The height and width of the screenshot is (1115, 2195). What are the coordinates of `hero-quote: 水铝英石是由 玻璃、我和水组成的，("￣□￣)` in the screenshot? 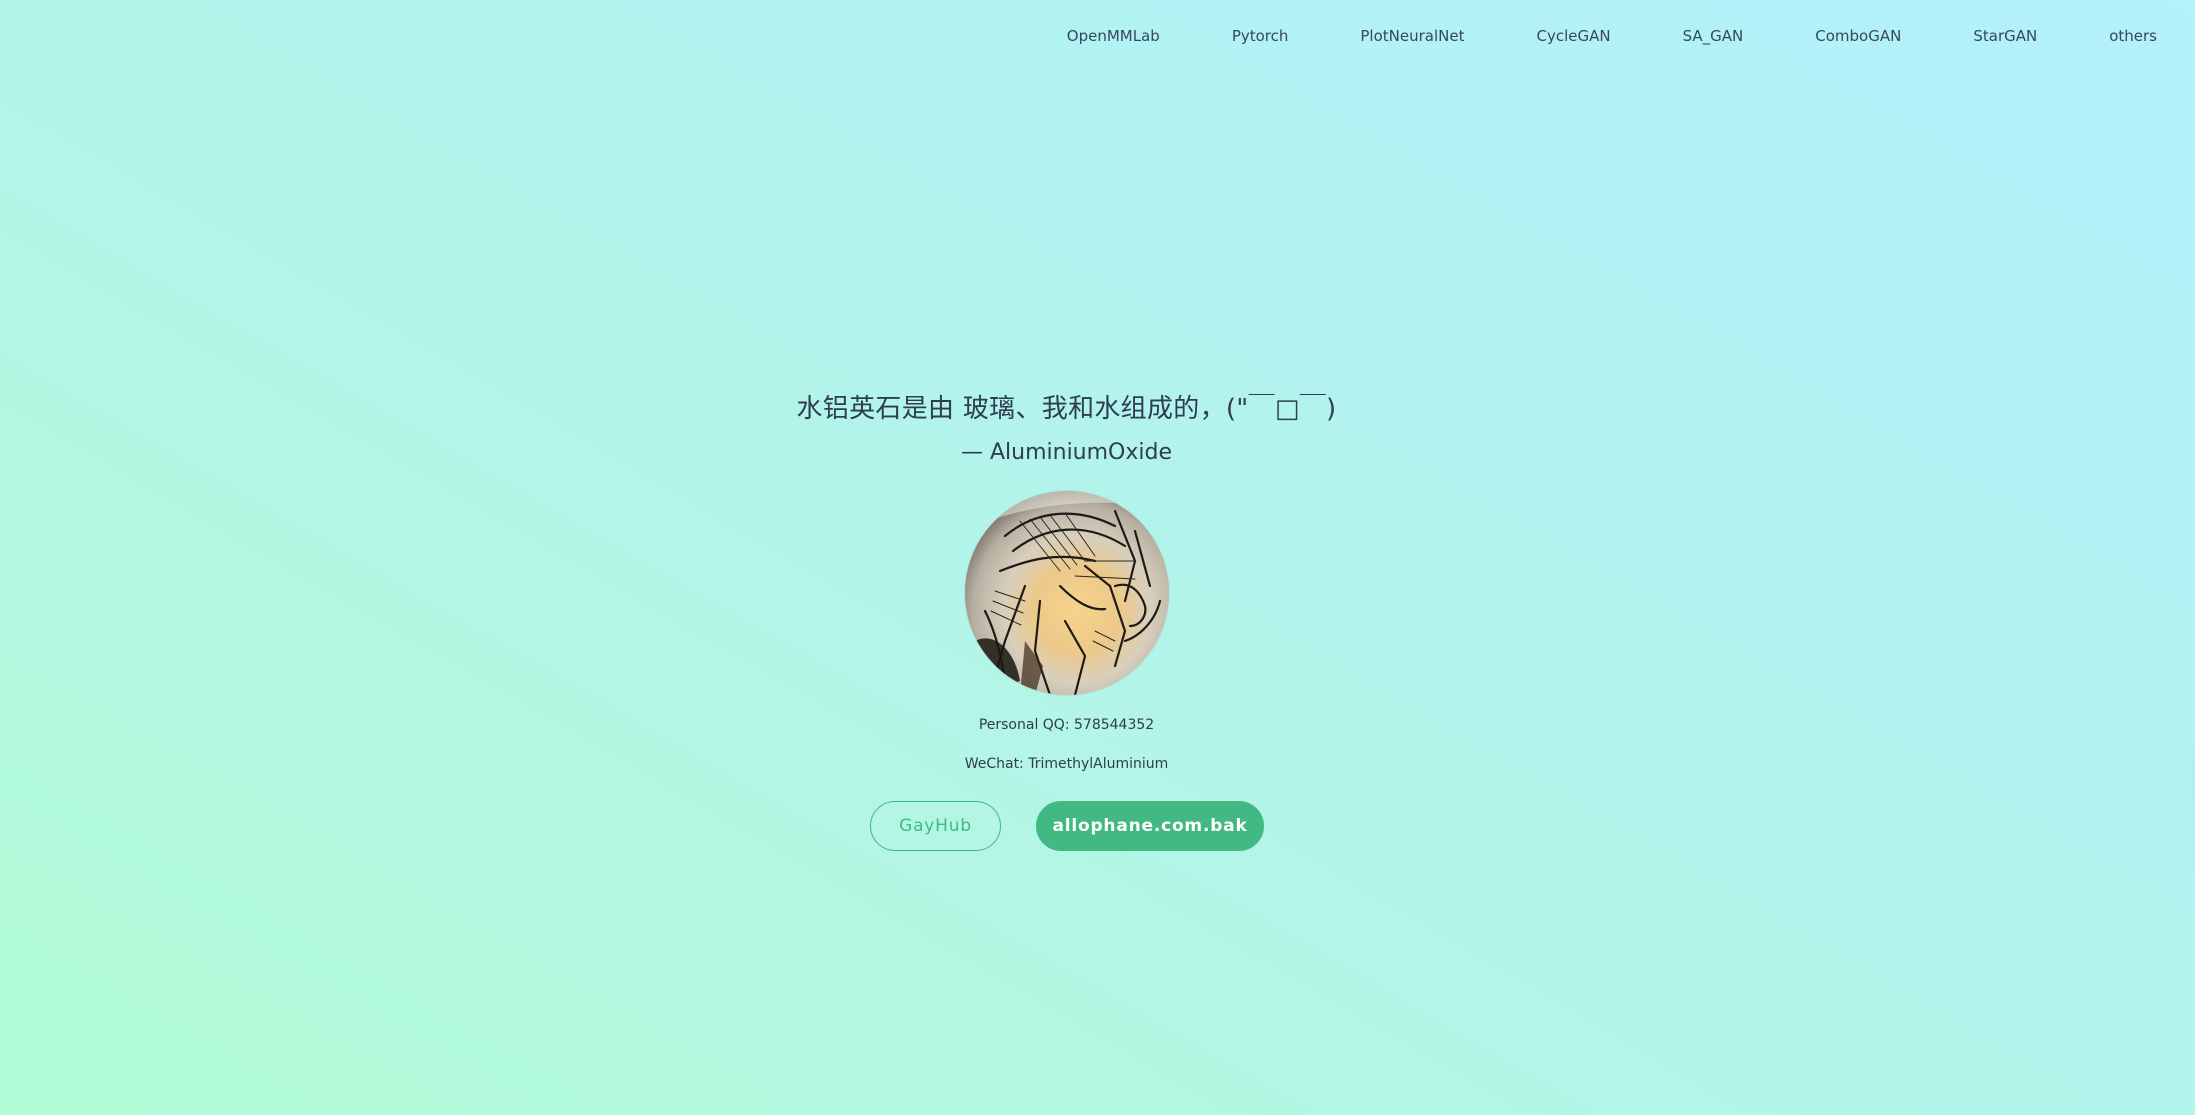 It's located at (1066, 409).